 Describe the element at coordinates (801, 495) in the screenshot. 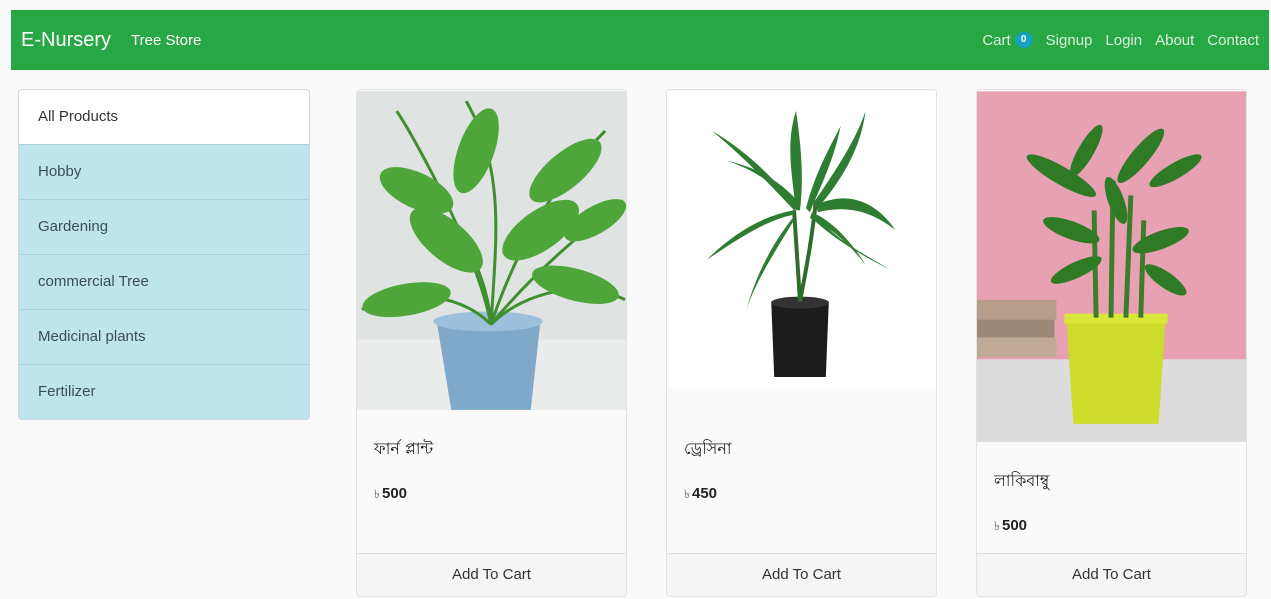

I see `product-price: ৳ 450` at that location.